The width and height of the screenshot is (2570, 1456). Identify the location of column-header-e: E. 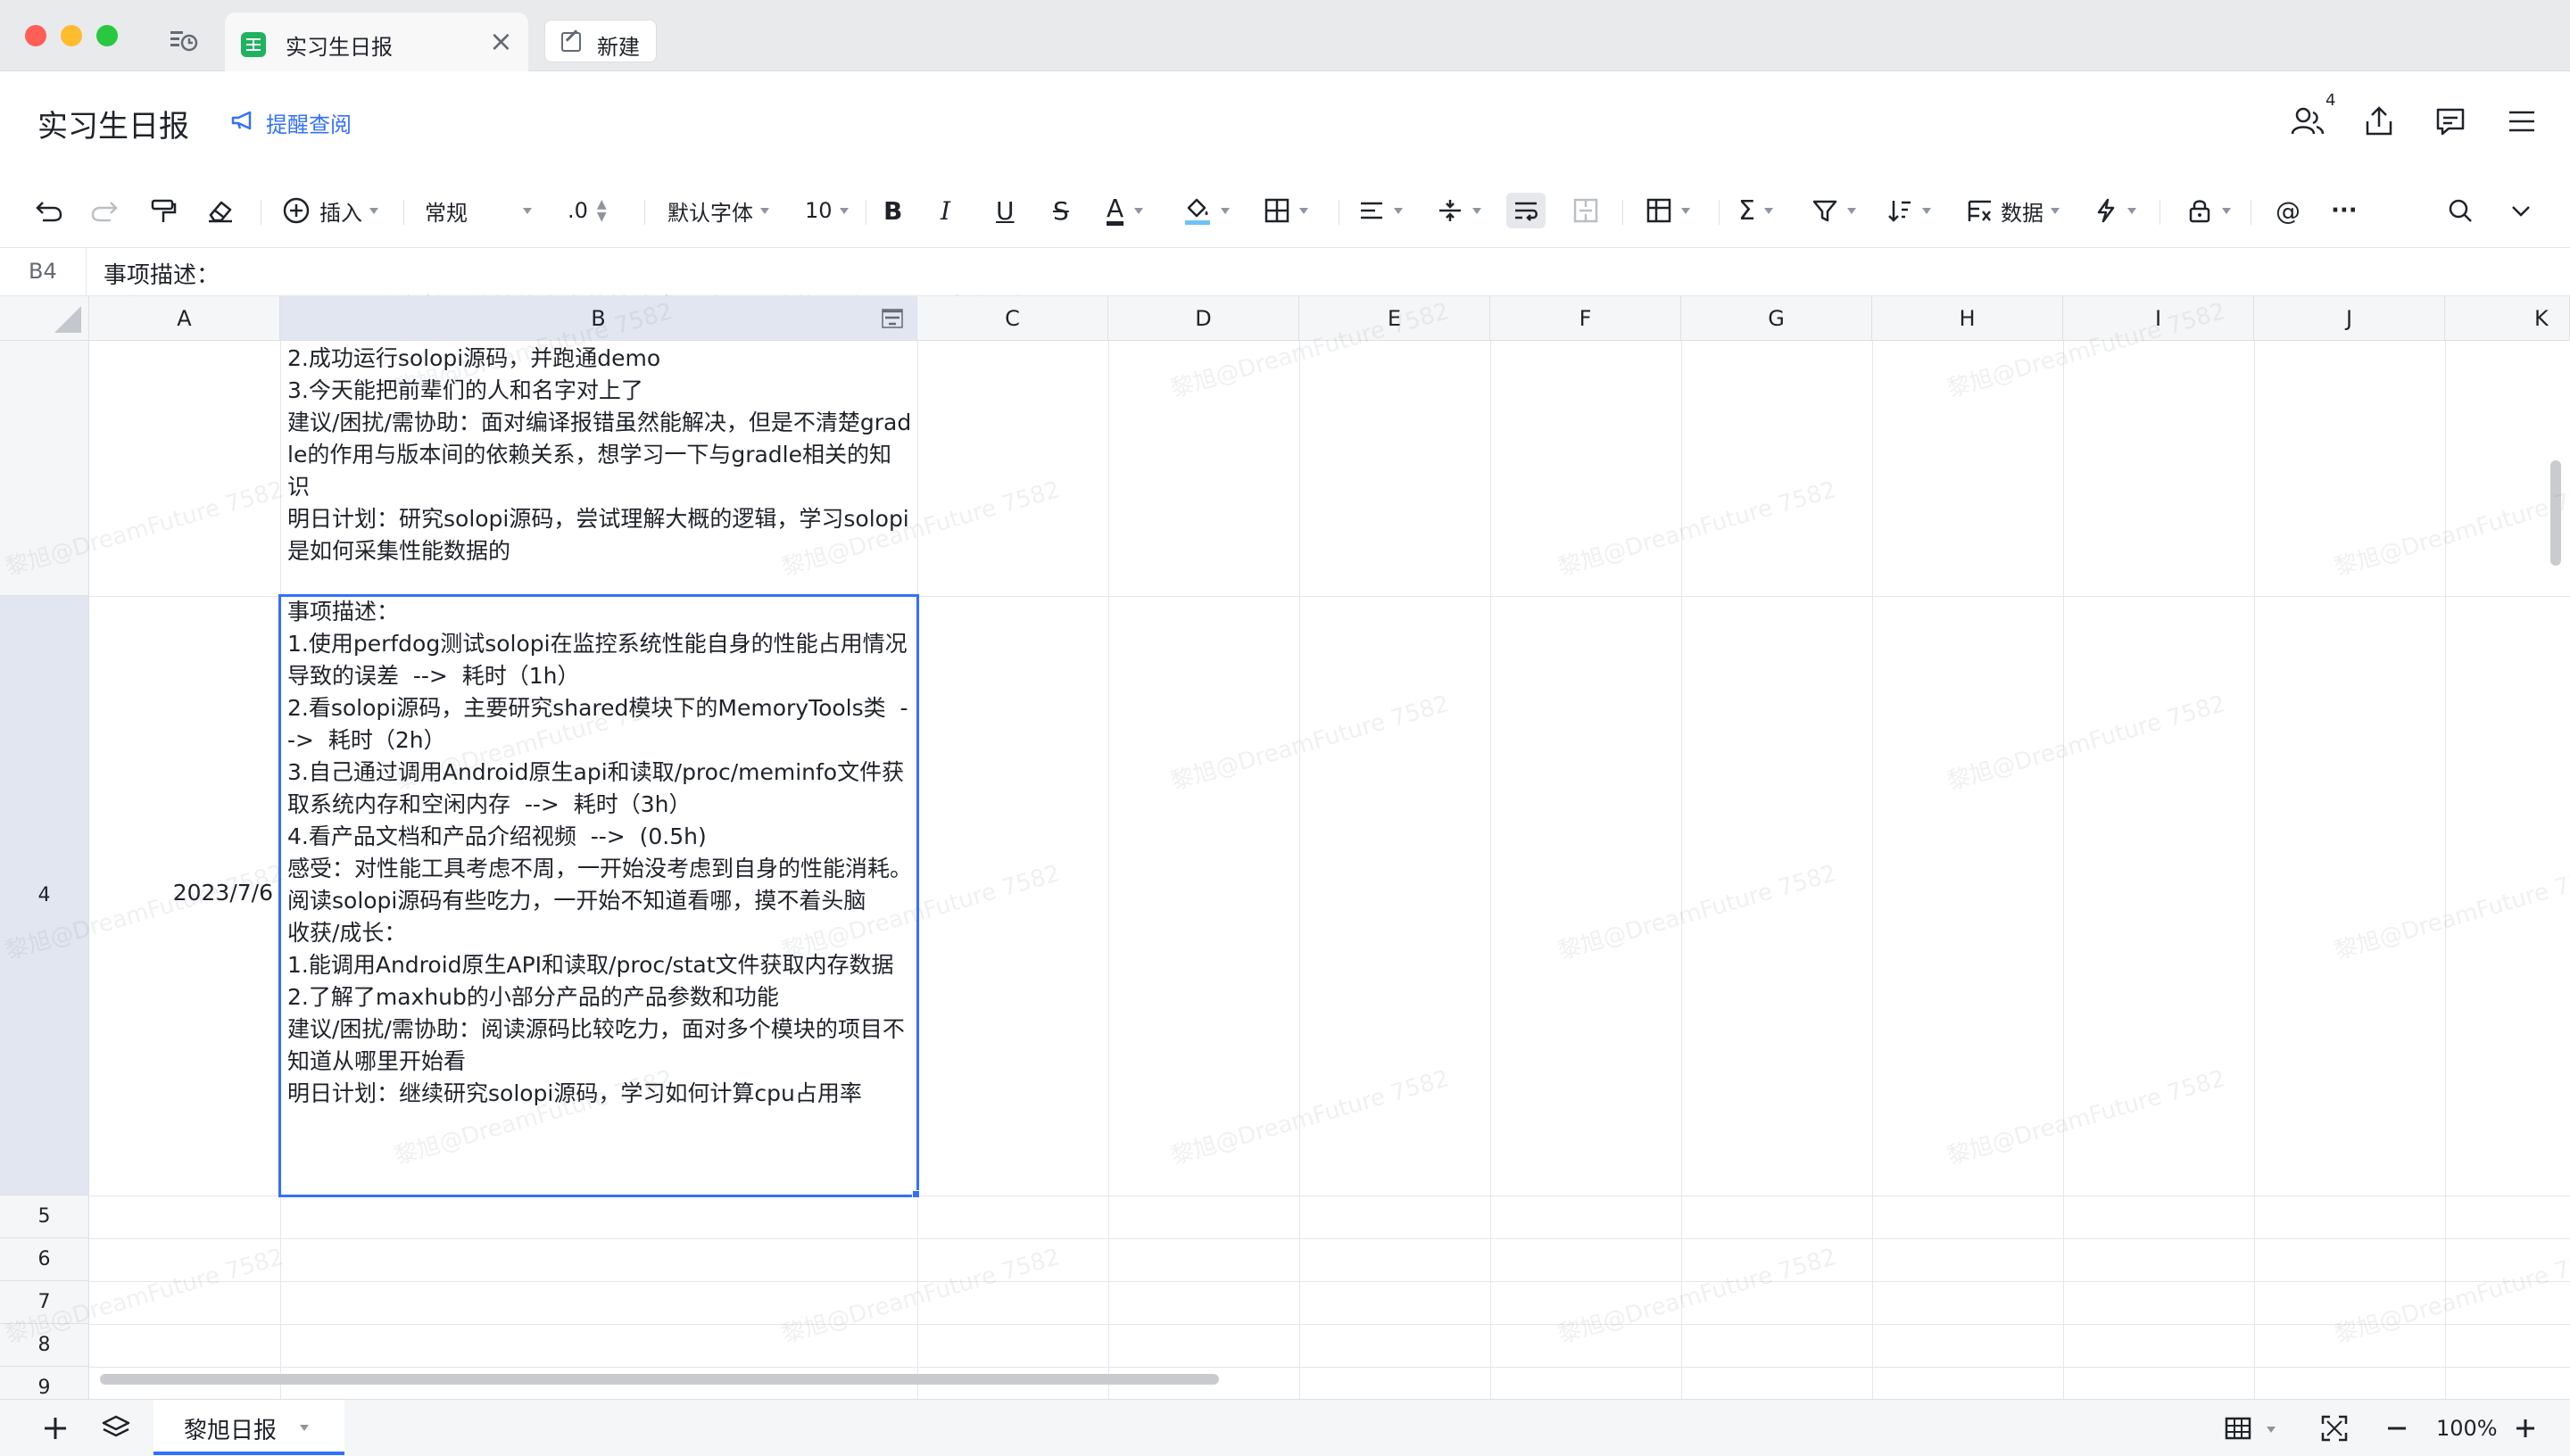
(1394, 318).